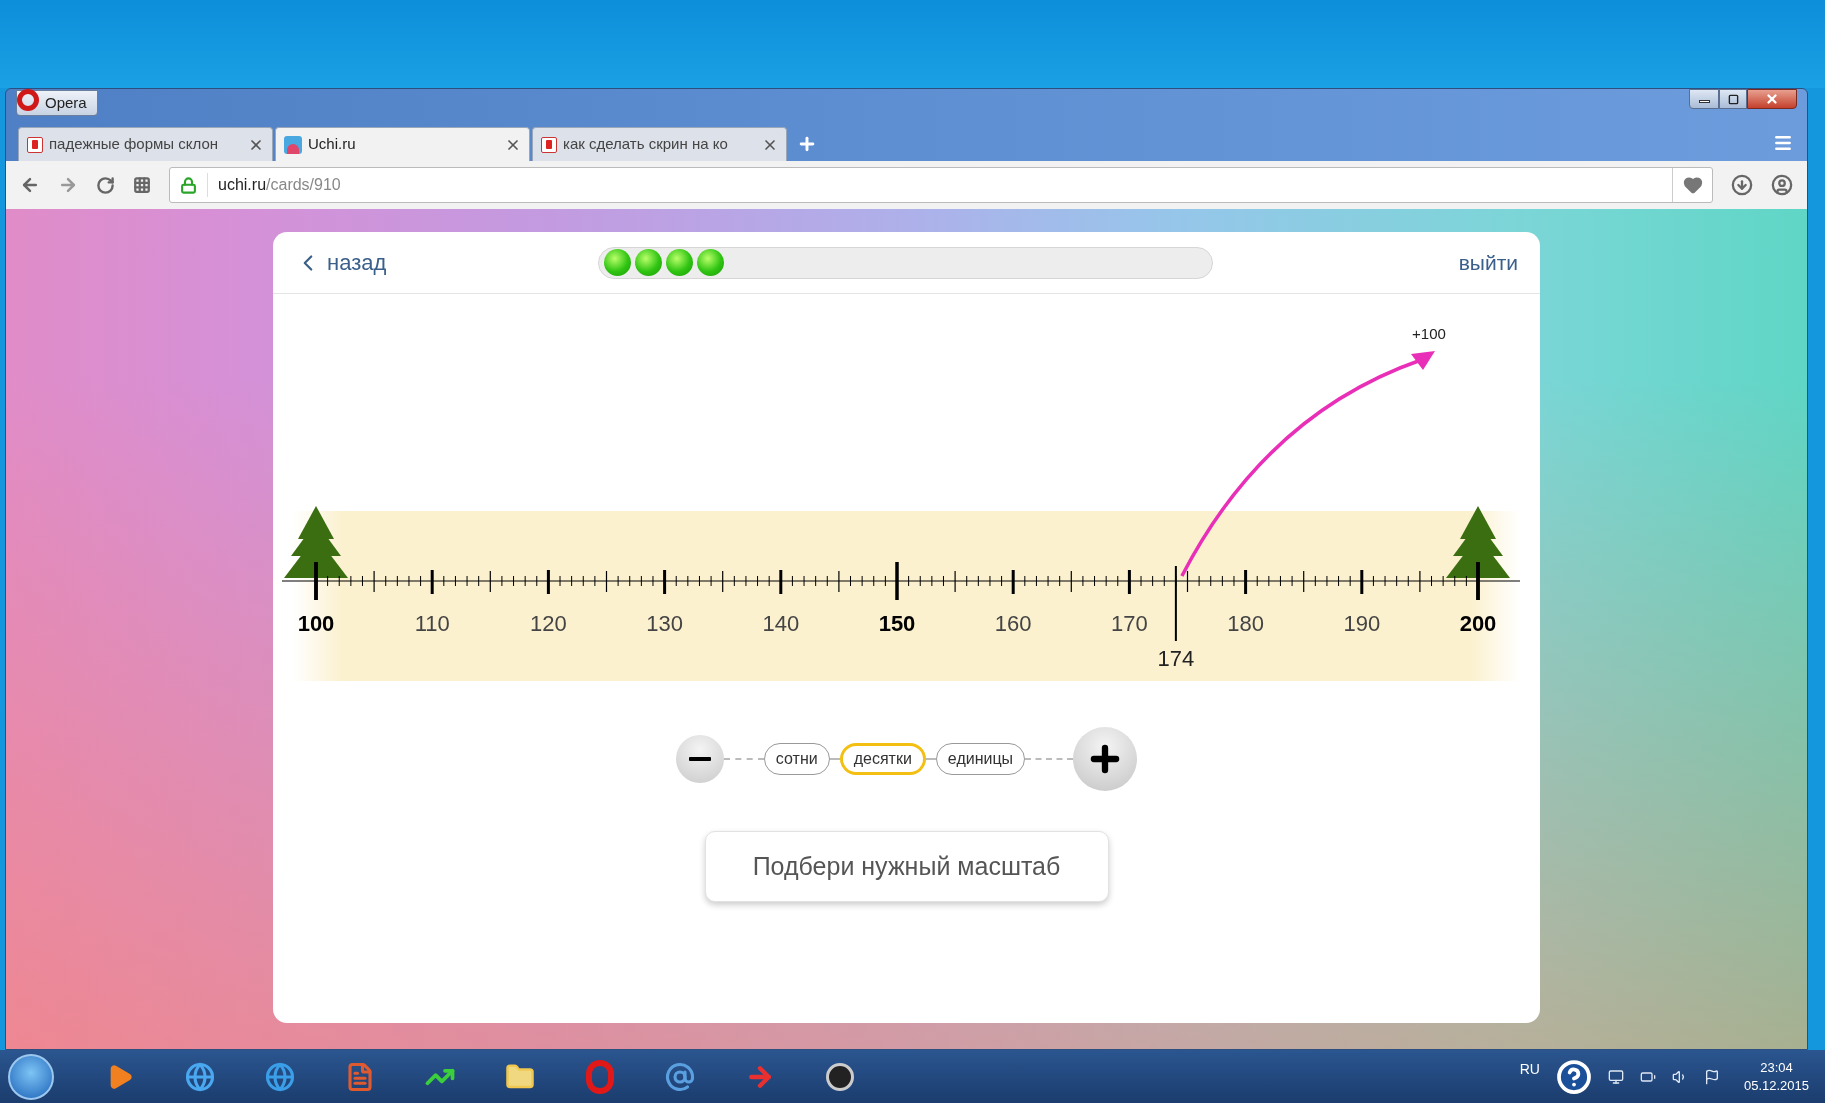  I want to click on tick-label: 150, so click(897, 623).